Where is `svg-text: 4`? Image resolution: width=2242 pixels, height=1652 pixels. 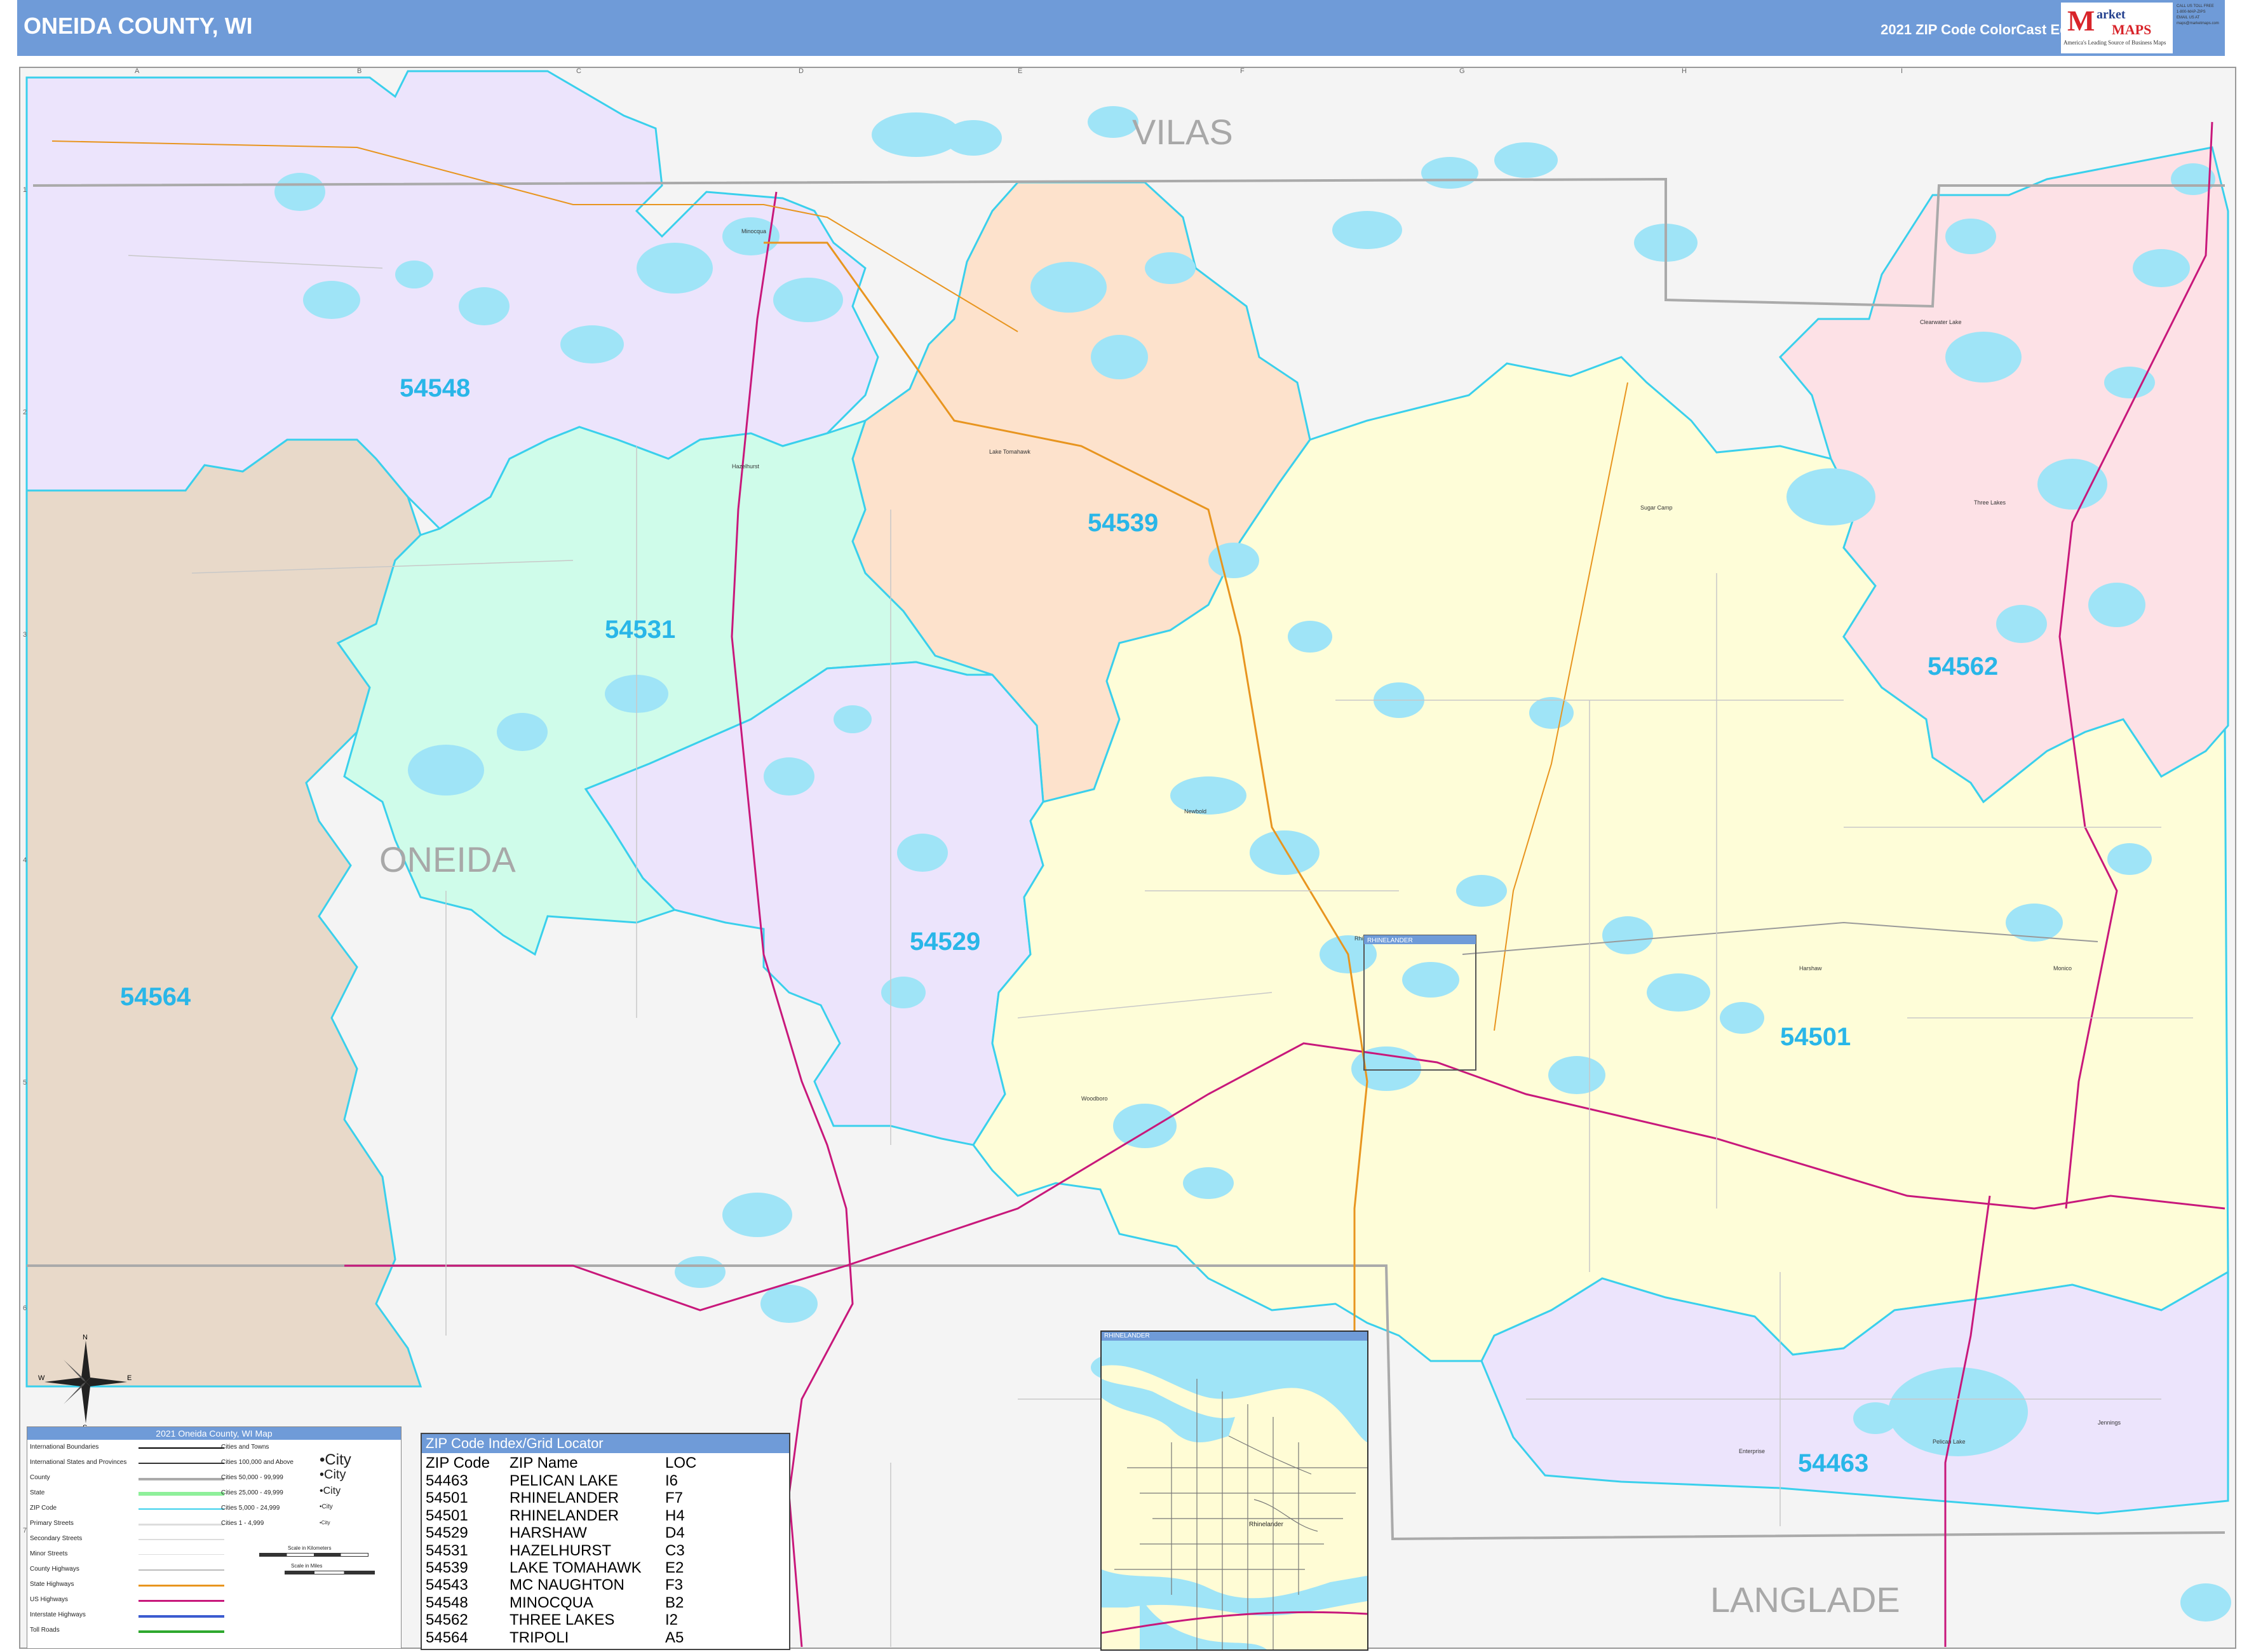
svg-text: 4 is located at coordinates (25, 860).